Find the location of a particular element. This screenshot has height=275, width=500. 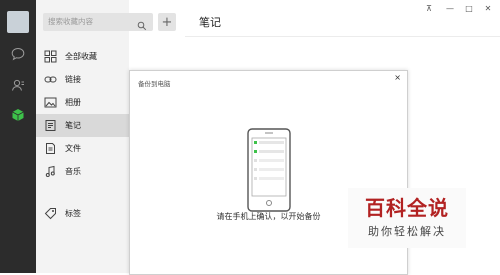

contacts-icon is located at coordinates (18, 85).